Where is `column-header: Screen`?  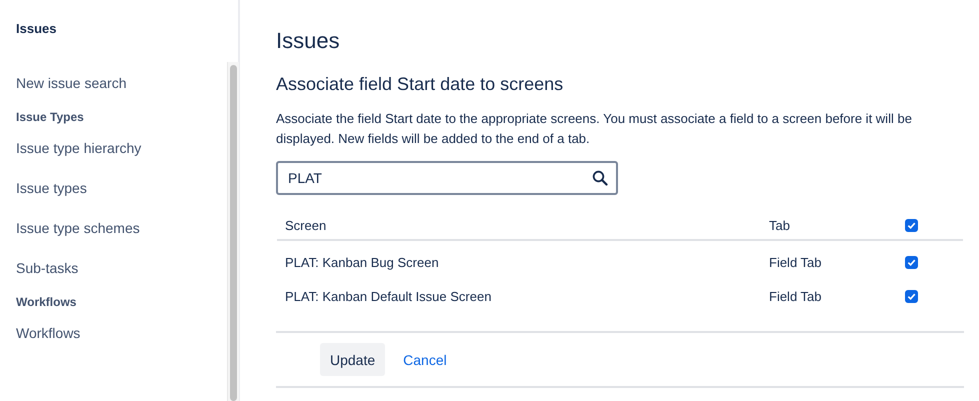
column-header: Screen is located at coordinates (519, 225).